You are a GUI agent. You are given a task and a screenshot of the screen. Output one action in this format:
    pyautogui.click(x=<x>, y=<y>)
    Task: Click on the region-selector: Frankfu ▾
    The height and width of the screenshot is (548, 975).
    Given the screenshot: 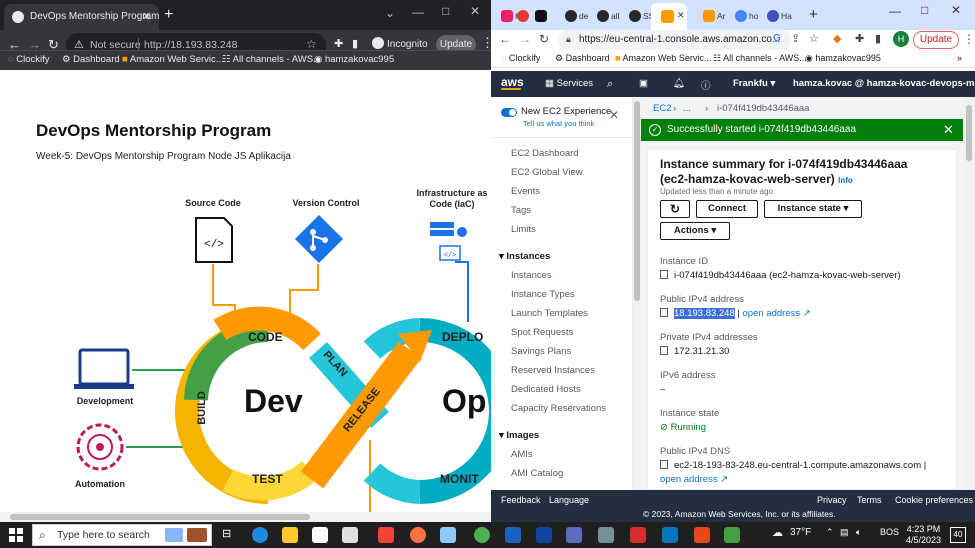 What is the action you would take?
    pyautogui.click(x=754, y=83)
    